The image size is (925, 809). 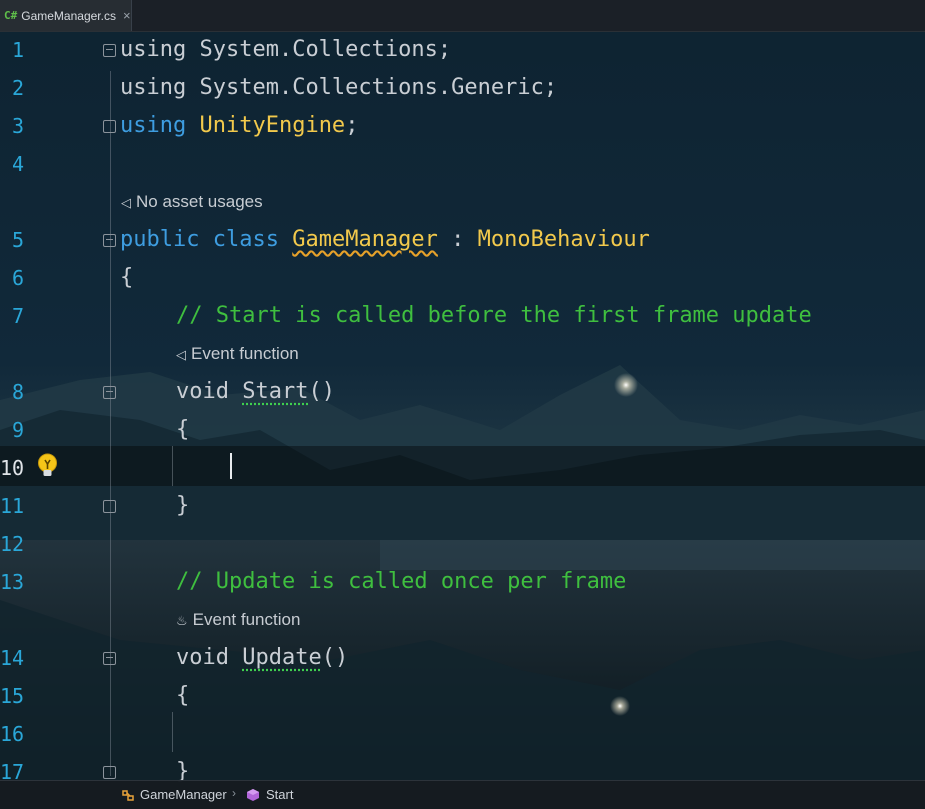 I want to click on class-icon, so click(x=128, y=795).